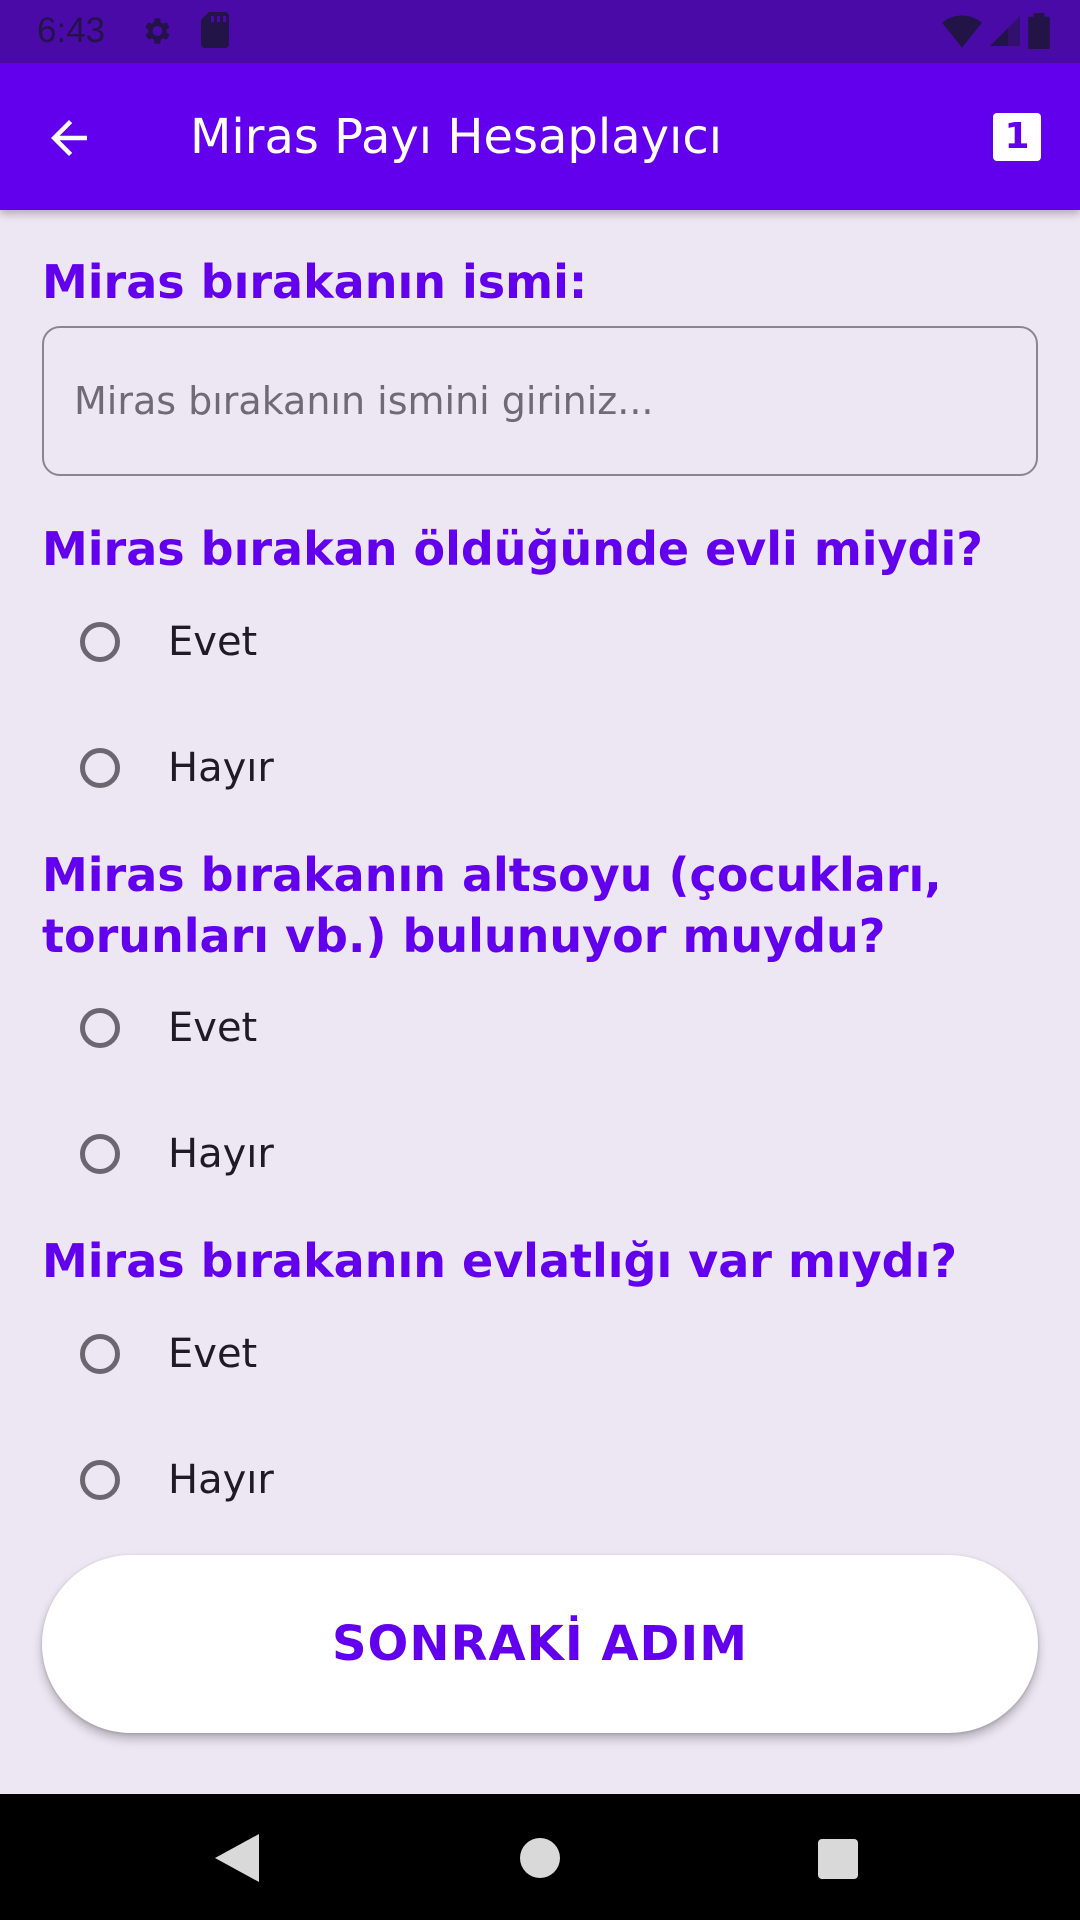  I want to click on signal-icon, so click(1005, 31).